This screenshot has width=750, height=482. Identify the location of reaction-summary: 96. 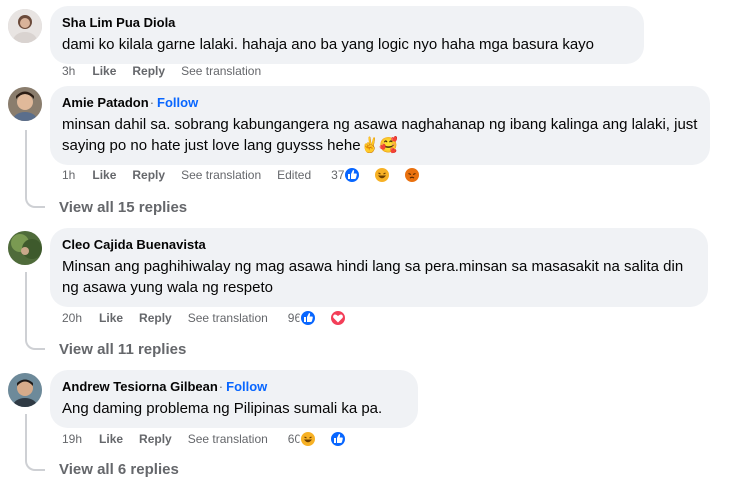
(325, 318).